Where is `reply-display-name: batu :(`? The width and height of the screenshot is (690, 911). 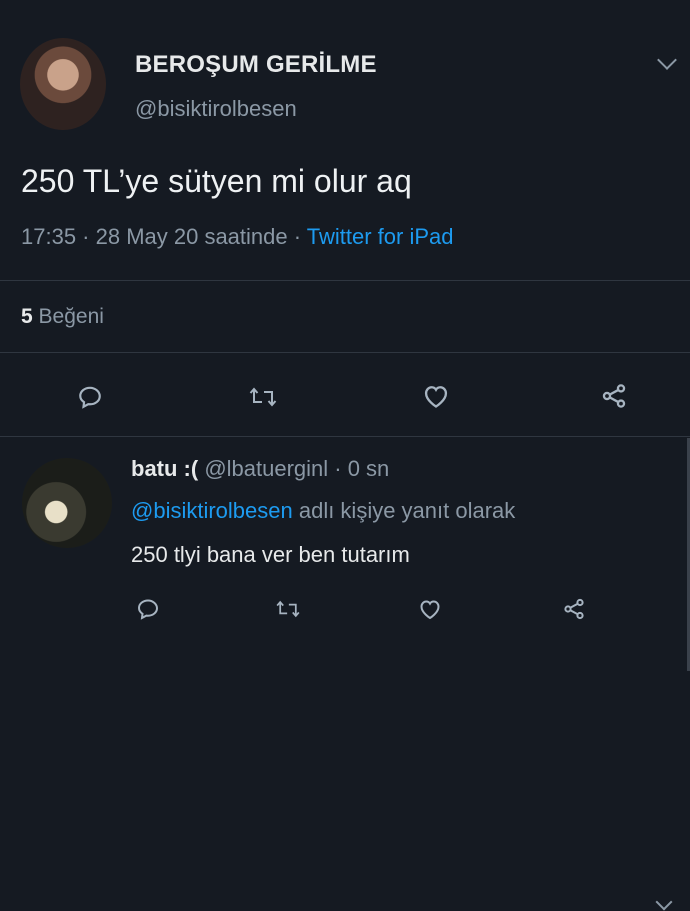 reply-display-name: batu :( is located at coordinates (164, 468).